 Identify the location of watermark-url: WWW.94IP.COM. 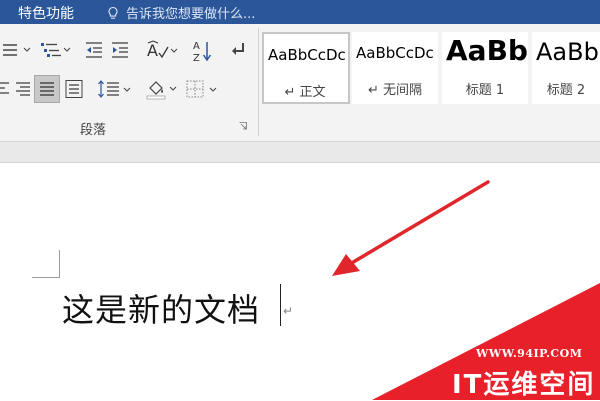
(529, 353).